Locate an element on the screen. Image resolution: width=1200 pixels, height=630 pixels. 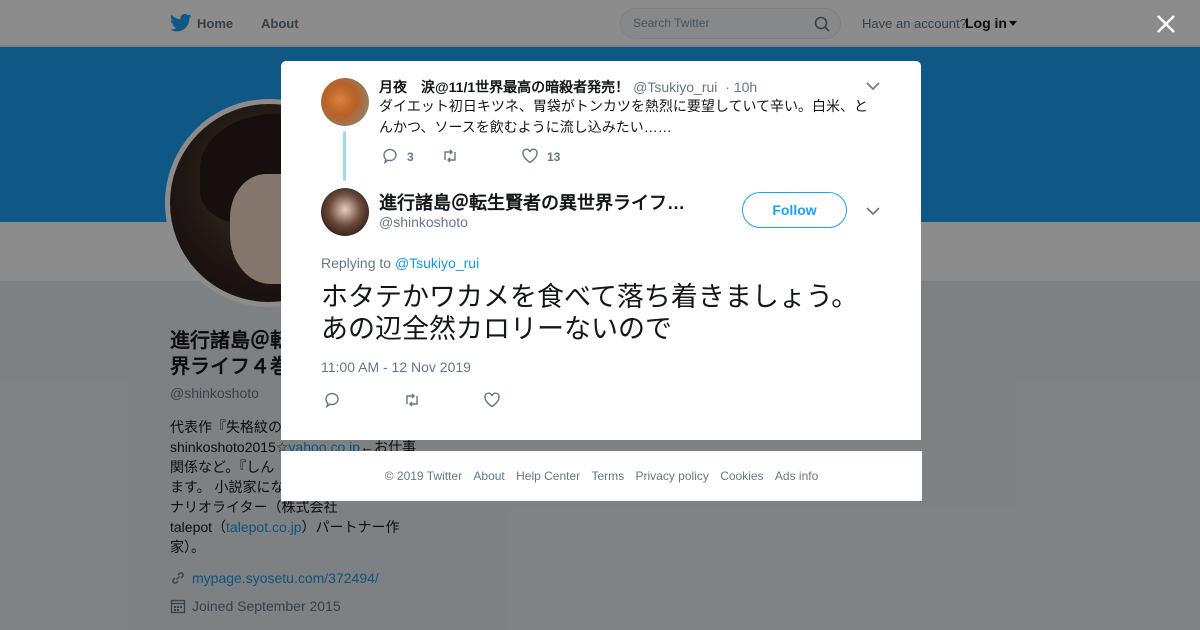
footer-help: Help Center is located at coordinates (548, 476).